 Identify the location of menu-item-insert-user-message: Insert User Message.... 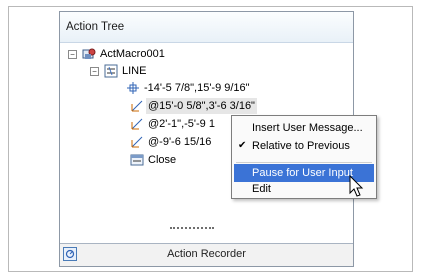
(304, 128).